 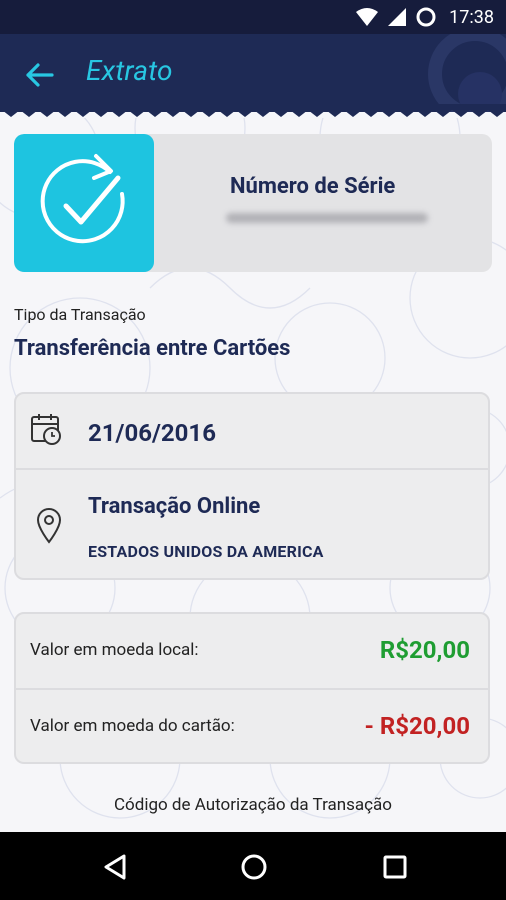 What do you see at coordinates (115, 867) in the screenshot?
I see `back-triangle-icon` at bounding box center [115, 867].